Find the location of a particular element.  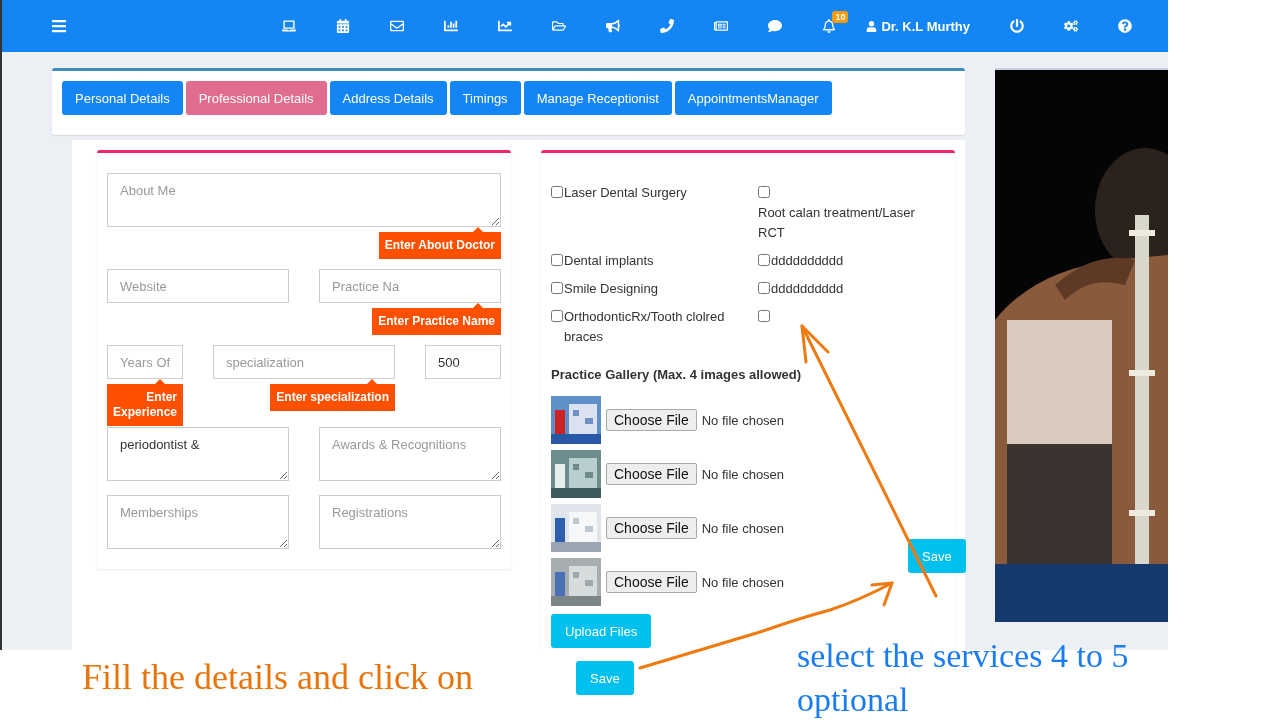

gallery-title: Practice Gallery (Max. 4 images allowed) is located at coordinates (676, 374).